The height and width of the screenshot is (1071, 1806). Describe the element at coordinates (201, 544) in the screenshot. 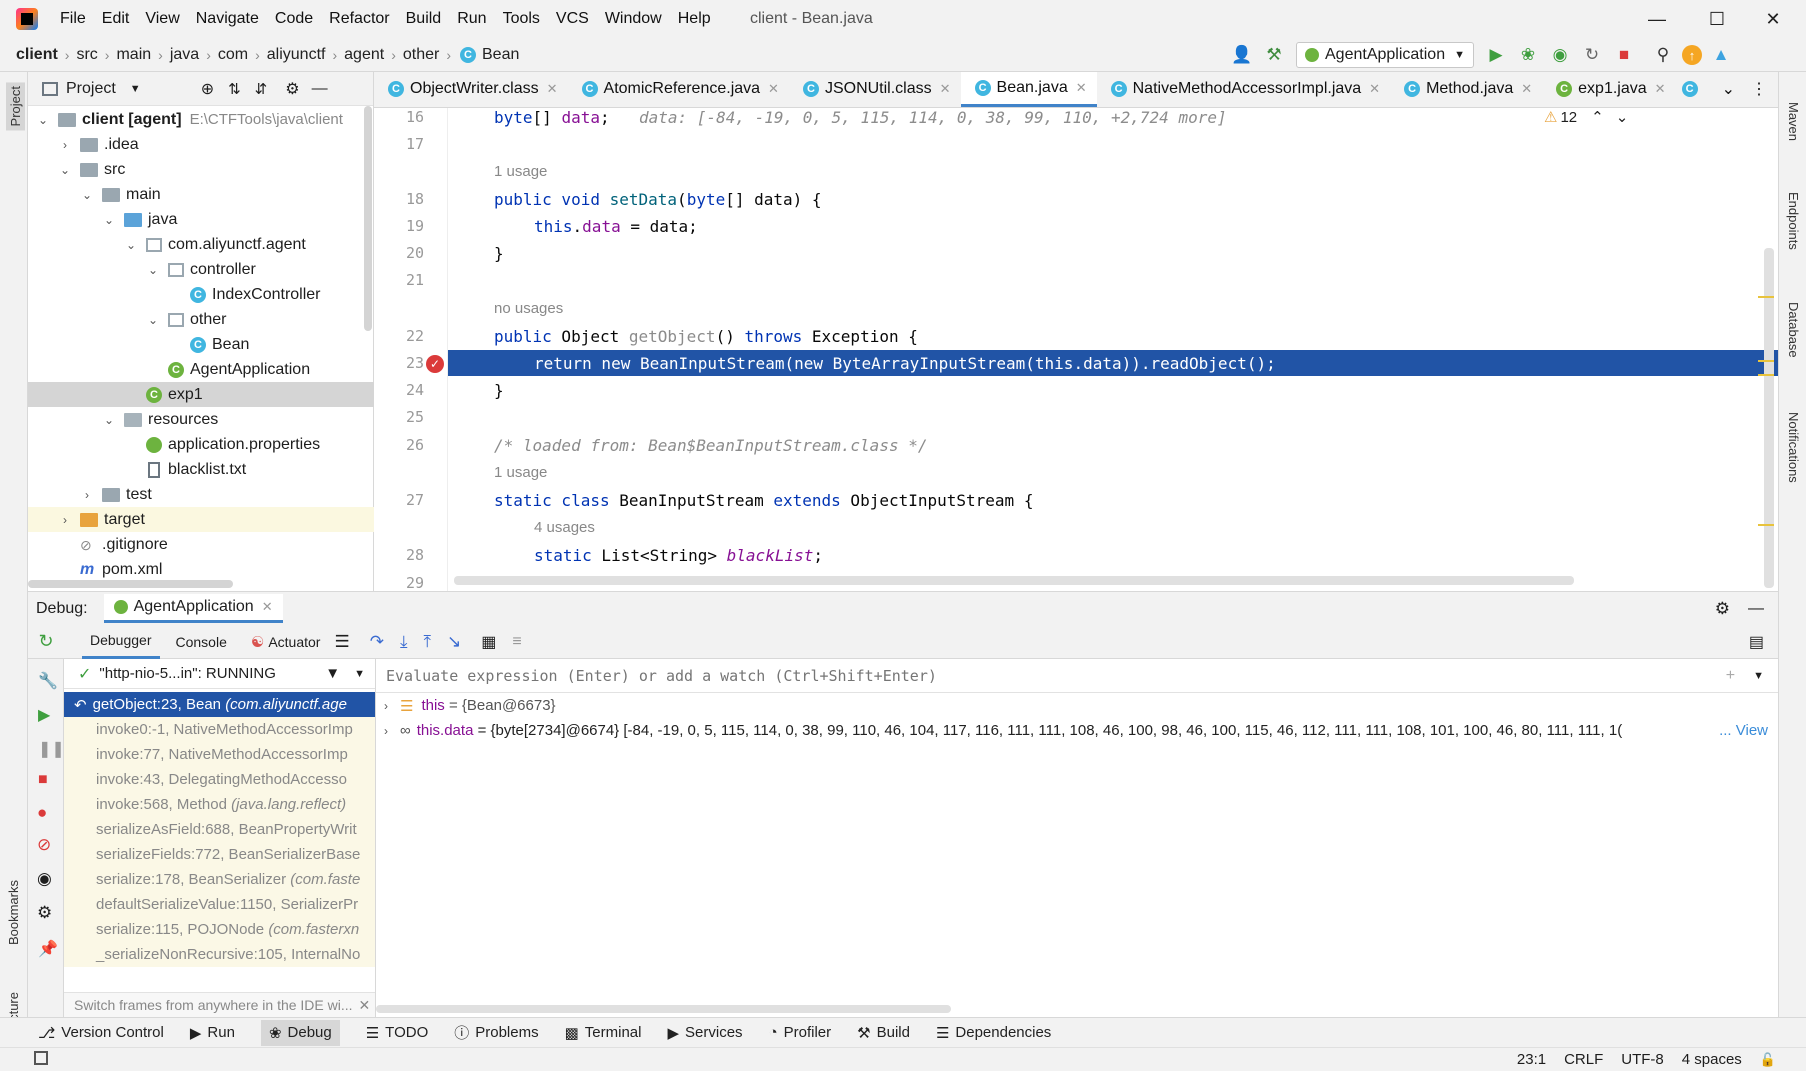

I see `tree-item: ⊘ .gitignore` at that location.